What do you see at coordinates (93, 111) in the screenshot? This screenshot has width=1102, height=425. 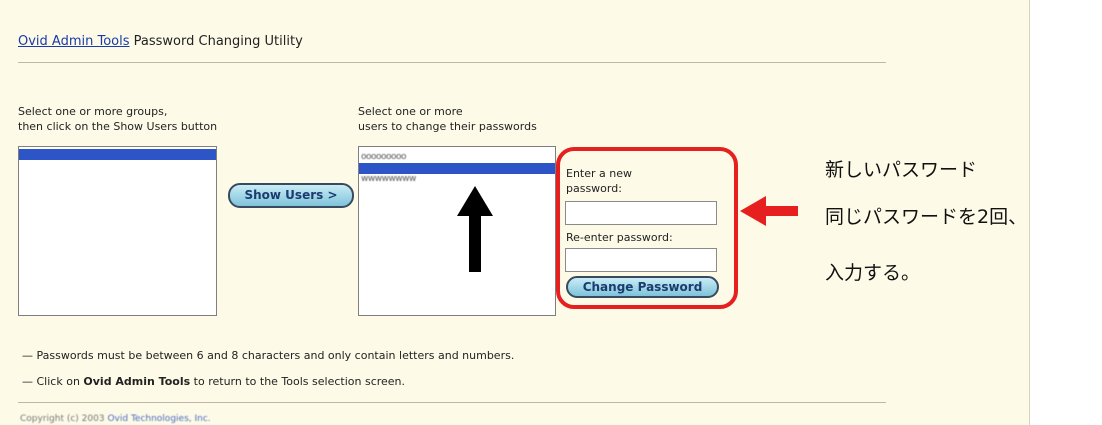 I see `groups-instruction-line1: Select one or more groups,` at bounding box center [93, 111].